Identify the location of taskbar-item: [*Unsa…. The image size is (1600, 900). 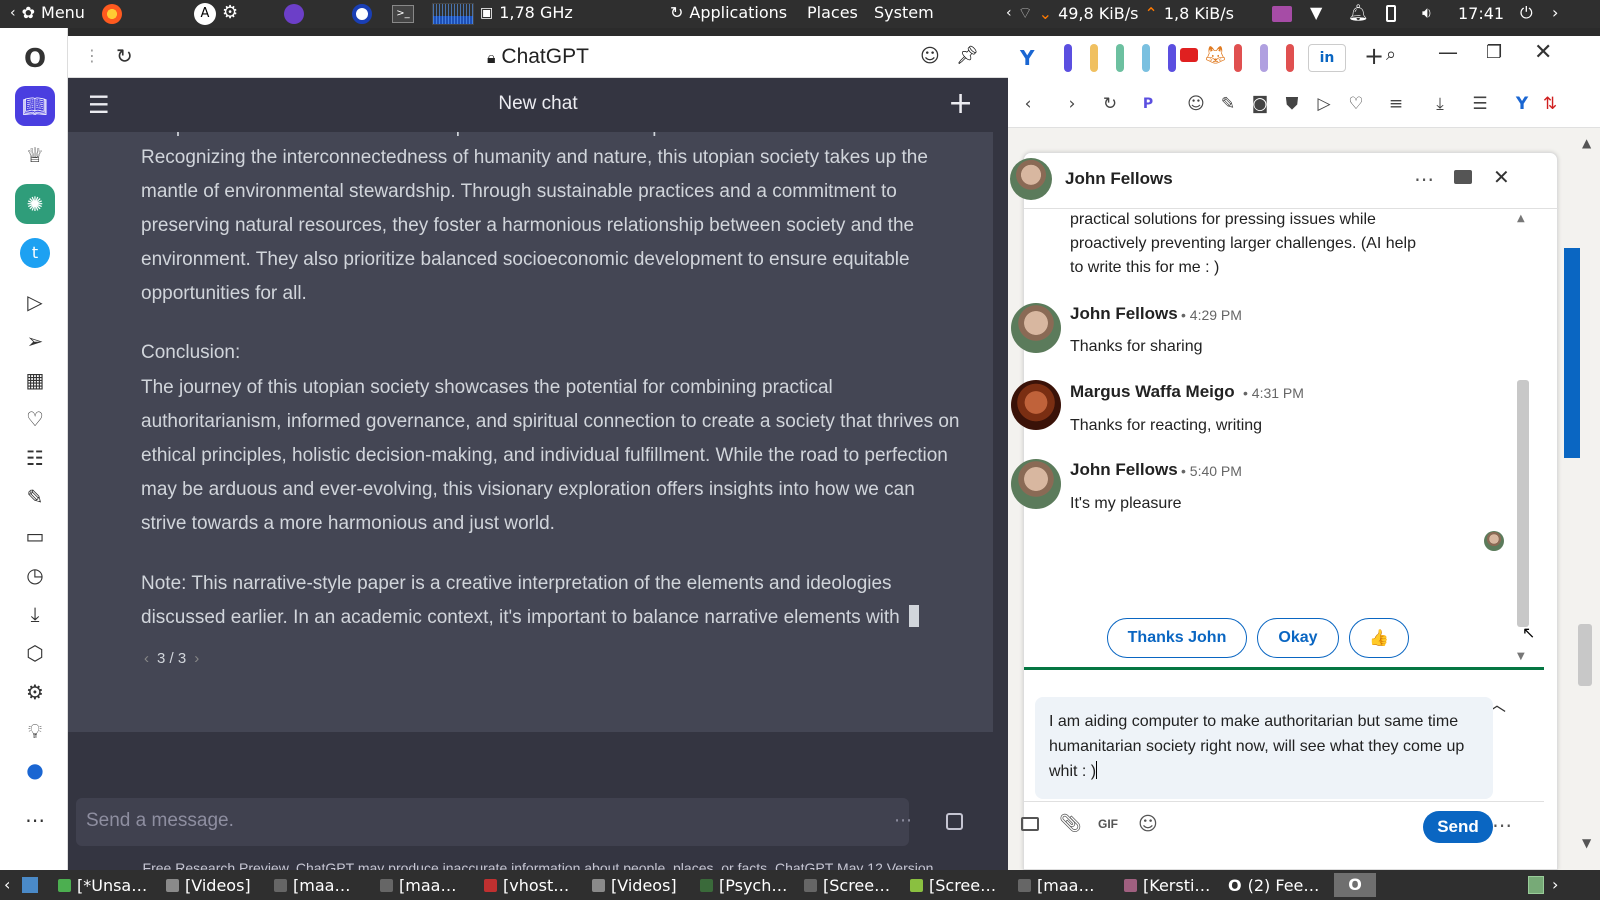
(102, 885).